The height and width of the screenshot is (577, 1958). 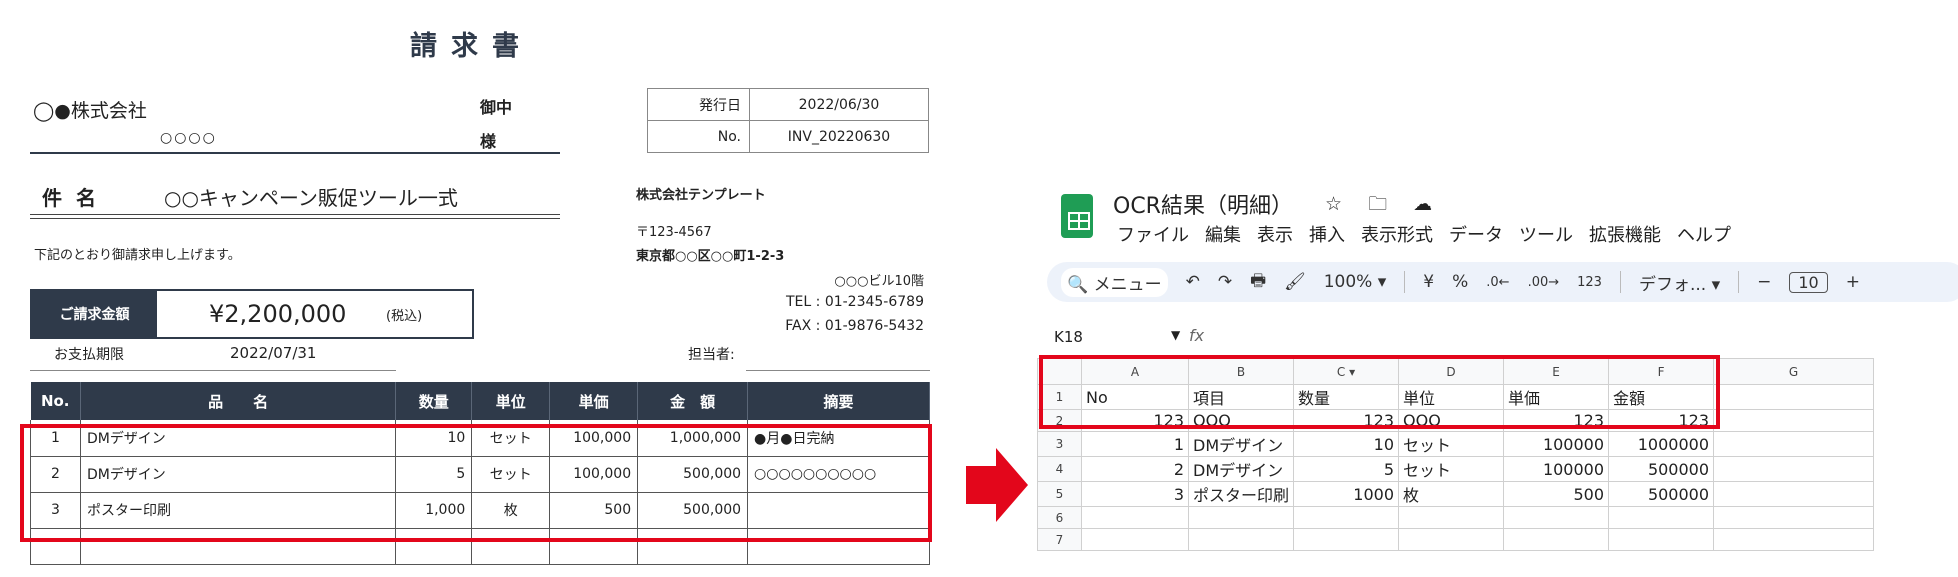 I want to click on menu-view: 表示, so click(x=1275, y=234).